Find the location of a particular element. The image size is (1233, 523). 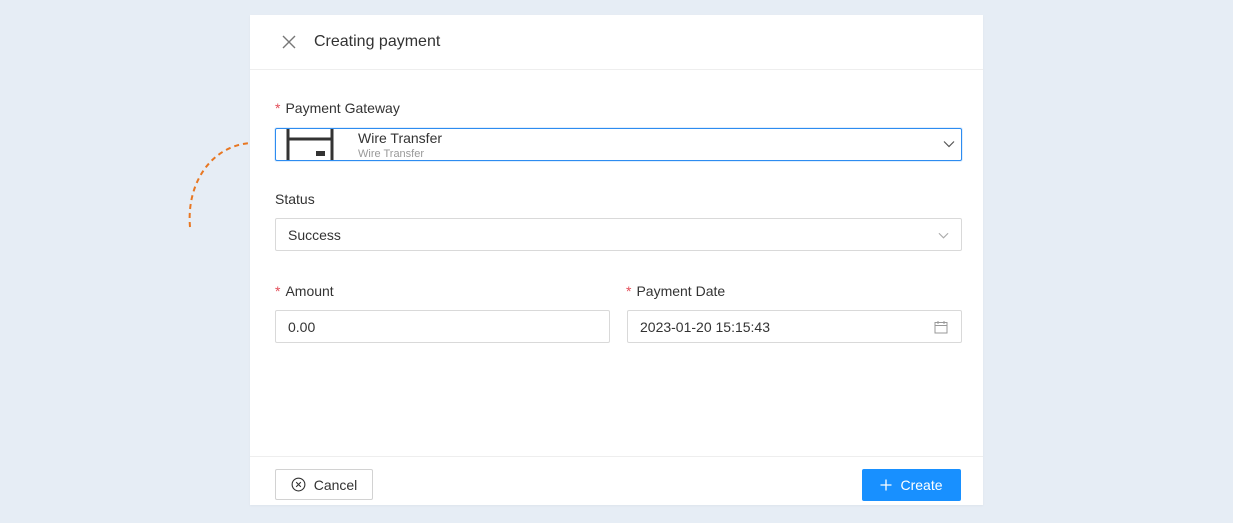

amount-label-text: Amount is located at coordinates (309, 291).